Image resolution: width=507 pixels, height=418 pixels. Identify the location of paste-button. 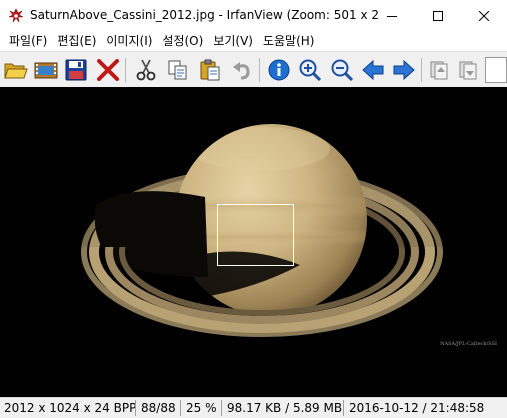
(210, 70).